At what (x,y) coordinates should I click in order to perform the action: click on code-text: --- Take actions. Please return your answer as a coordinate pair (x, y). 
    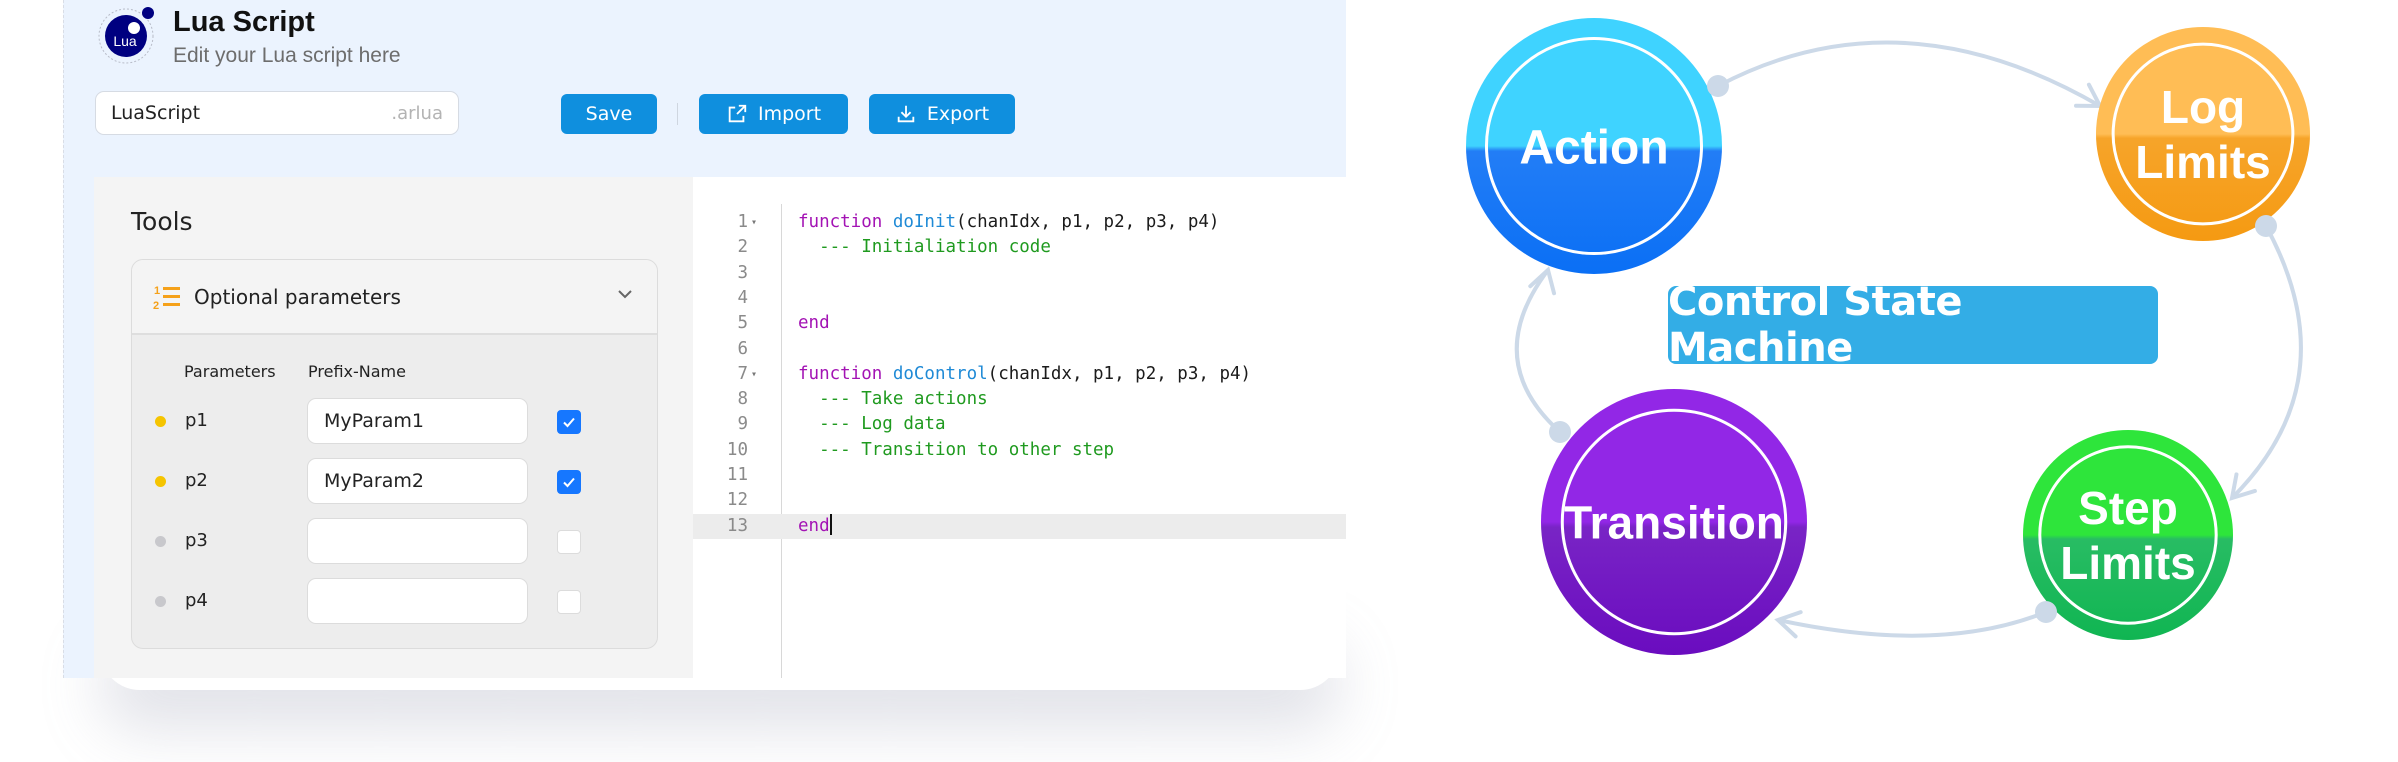
    Looking at the image, I should click on (903, 399).